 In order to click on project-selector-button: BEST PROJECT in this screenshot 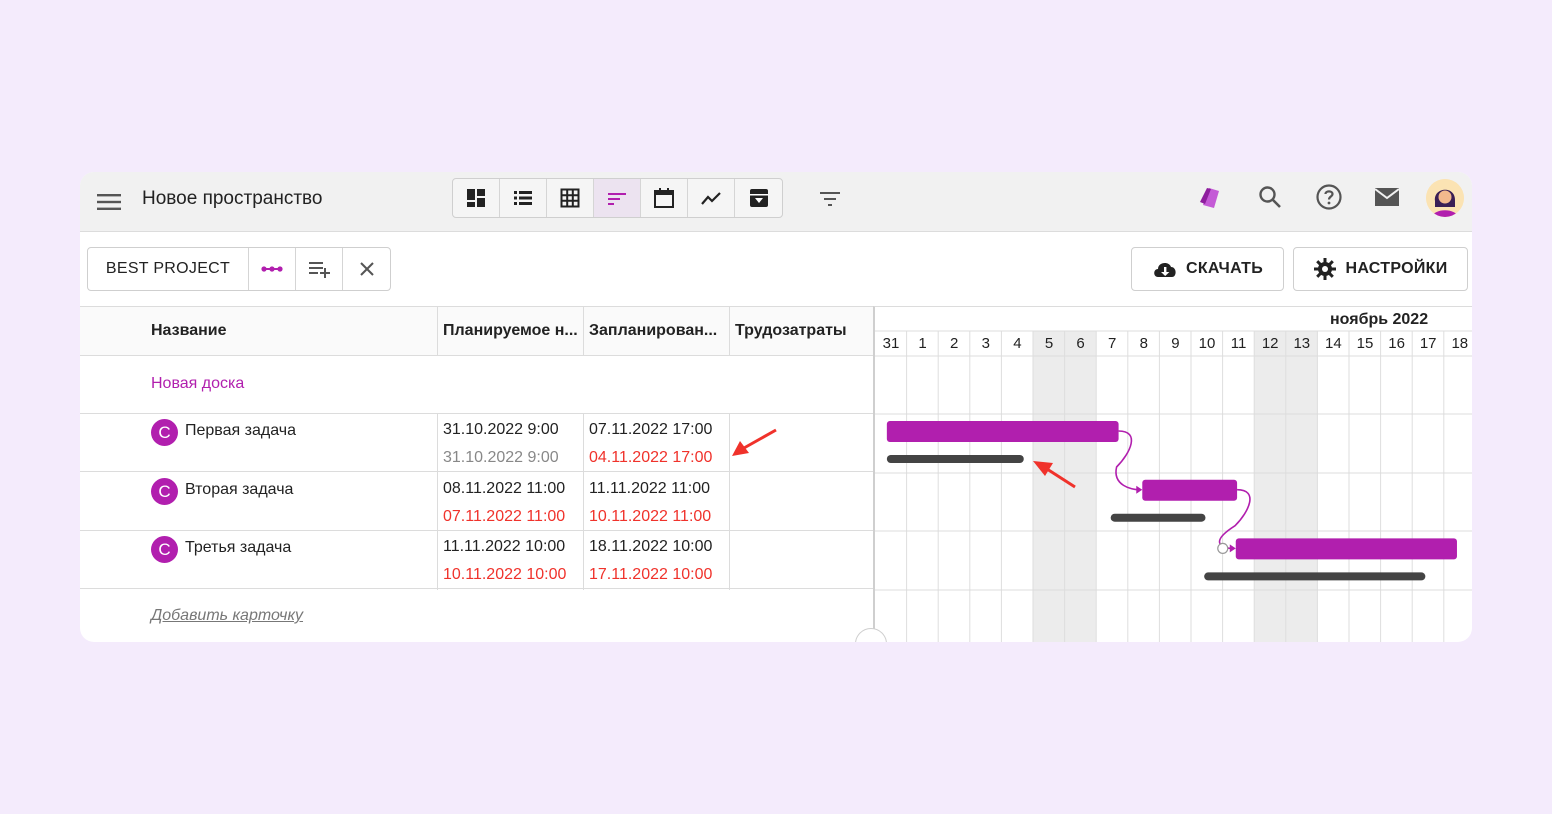, I will do `click(168, 269)`.